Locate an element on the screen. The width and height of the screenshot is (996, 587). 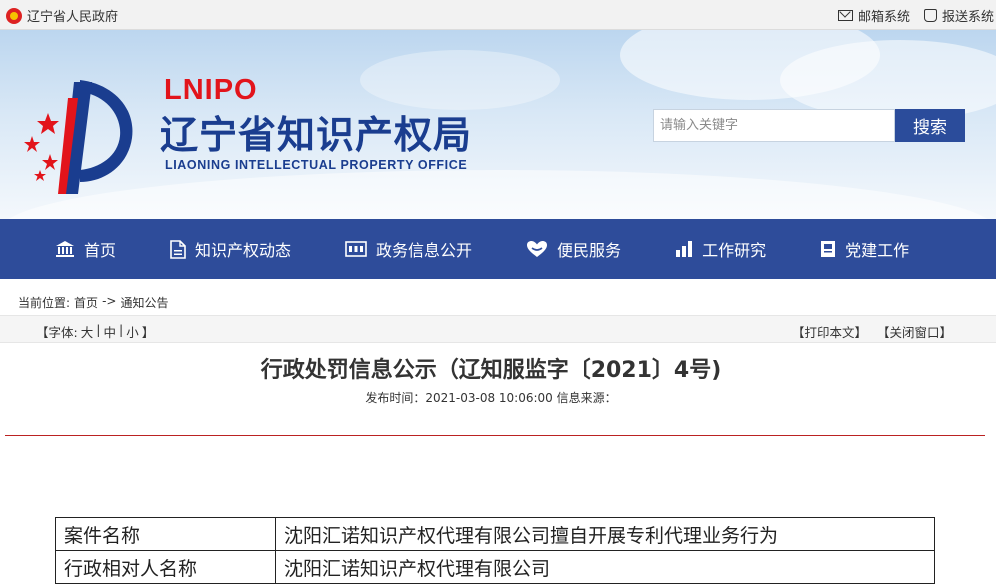
nav-item-label: 政务信息公开 is located at coordinates (424, 250).